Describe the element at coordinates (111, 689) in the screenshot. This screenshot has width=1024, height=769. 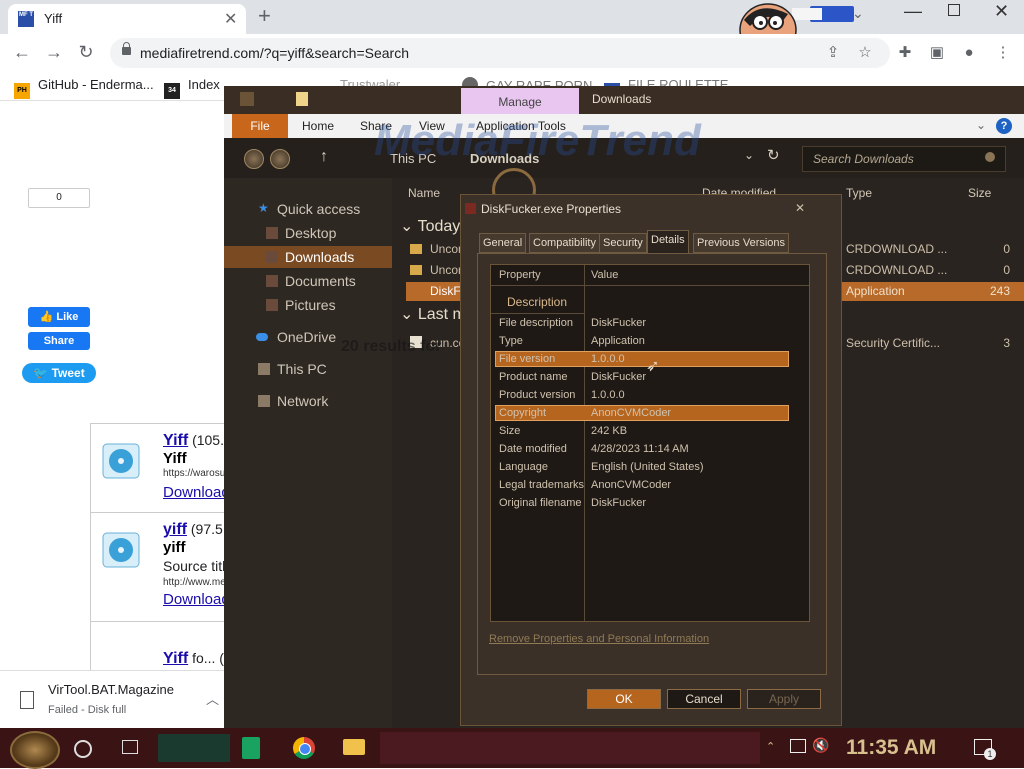
I see `download-filename: VirTool.BAT.Magazine` at that location.